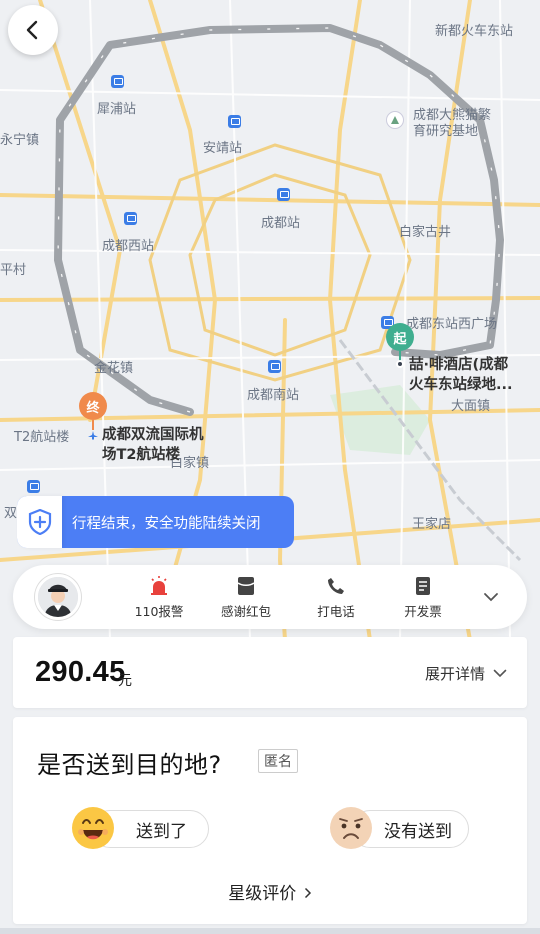 The image size is (540, 934). What do you see at coordinates (159, 597) in the screenshot?
I see `emergency-110-button: 110报警` at bounding box center [159, 597].